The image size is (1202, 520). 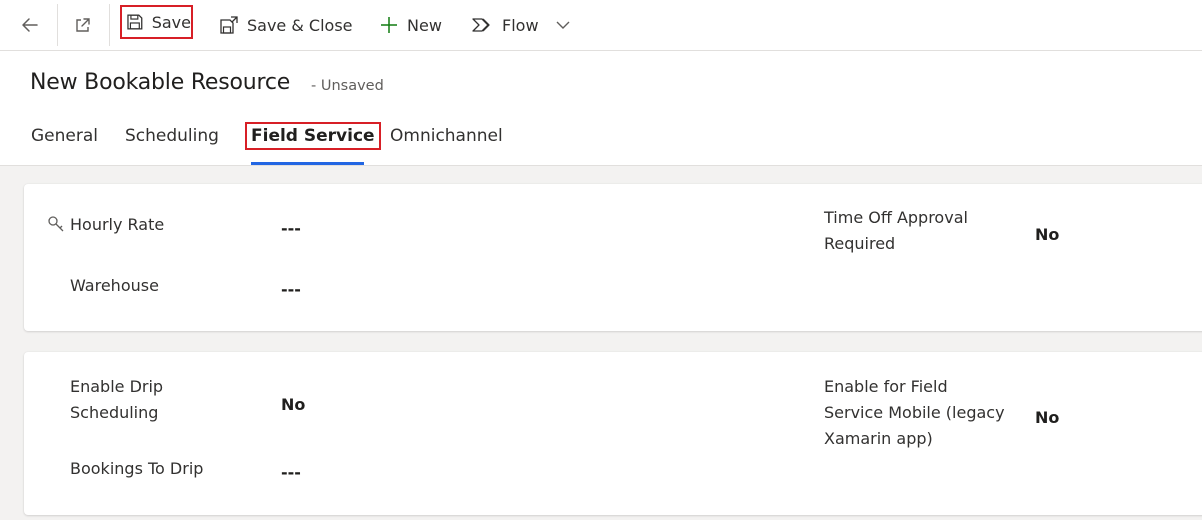 I want to click on save-button: Save, so click(x=156, y=22).